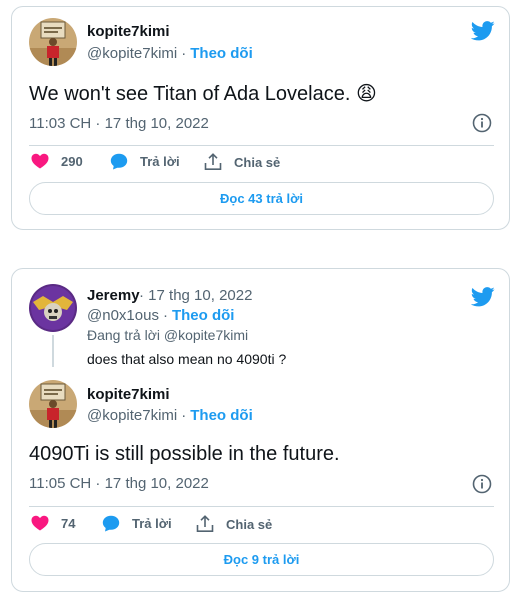 The image size is (519, 598). Describe the element at coordinates (261, 559) in the screenshot. I see `read-replies-button: Đọc 9 trả lời` at that location.